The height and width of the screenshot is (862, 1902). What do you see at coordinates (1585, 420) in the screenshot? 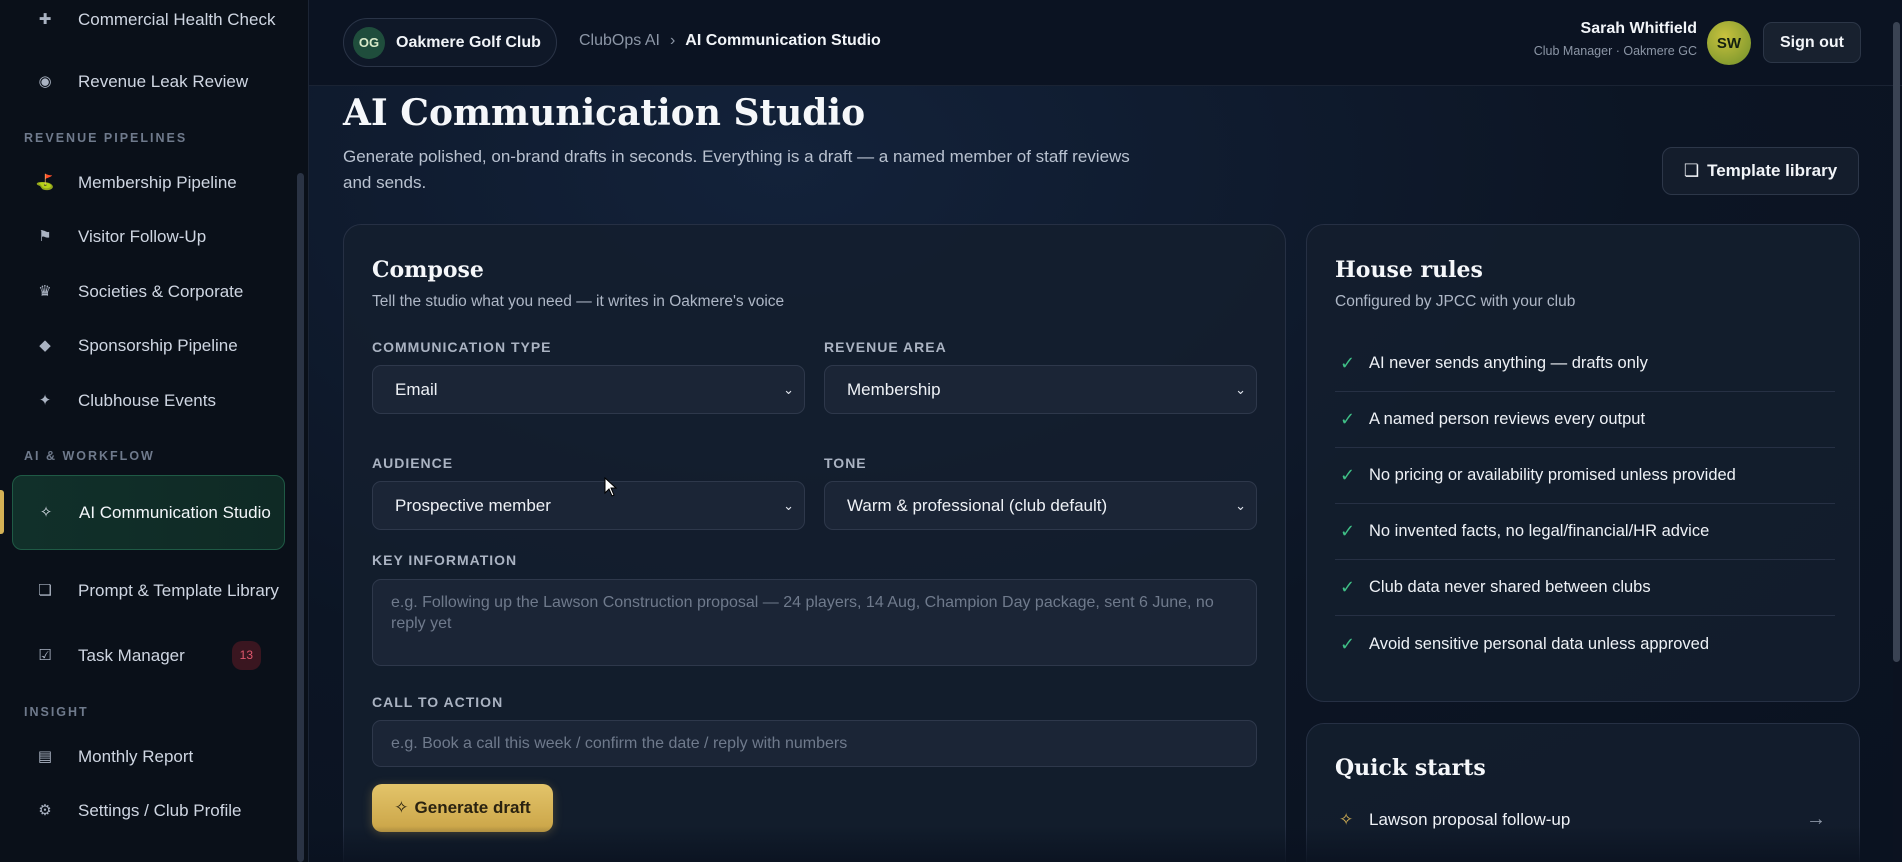
I see `list-item: ✓ A named person reviews every output` at bounding box center [1585, 420].